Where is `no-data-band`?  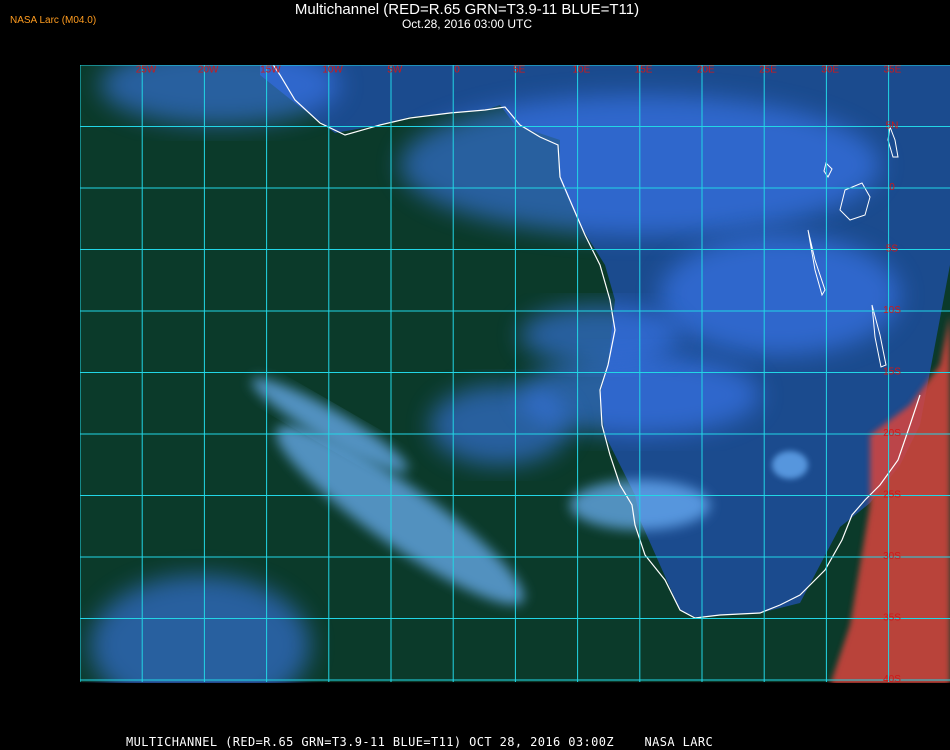 no-data-band is located at coordinates (515, 704).